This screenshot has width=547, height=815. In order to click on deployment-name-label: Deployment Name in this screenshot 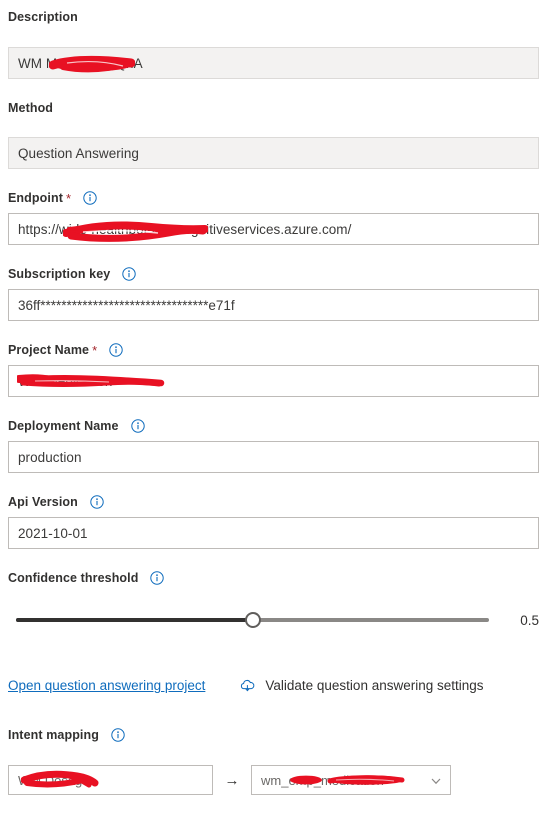, I will do `click(76, 426)`.